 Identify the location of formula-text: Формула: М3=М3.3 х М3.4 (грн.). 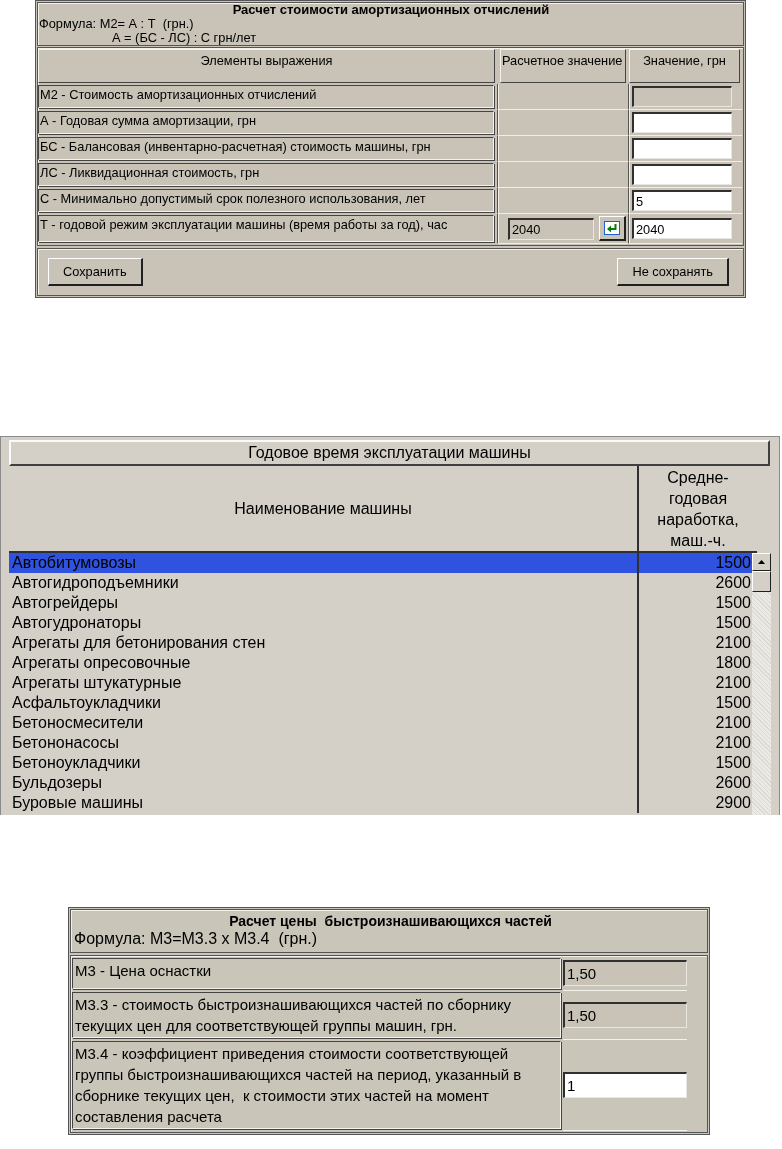
(196, 939).